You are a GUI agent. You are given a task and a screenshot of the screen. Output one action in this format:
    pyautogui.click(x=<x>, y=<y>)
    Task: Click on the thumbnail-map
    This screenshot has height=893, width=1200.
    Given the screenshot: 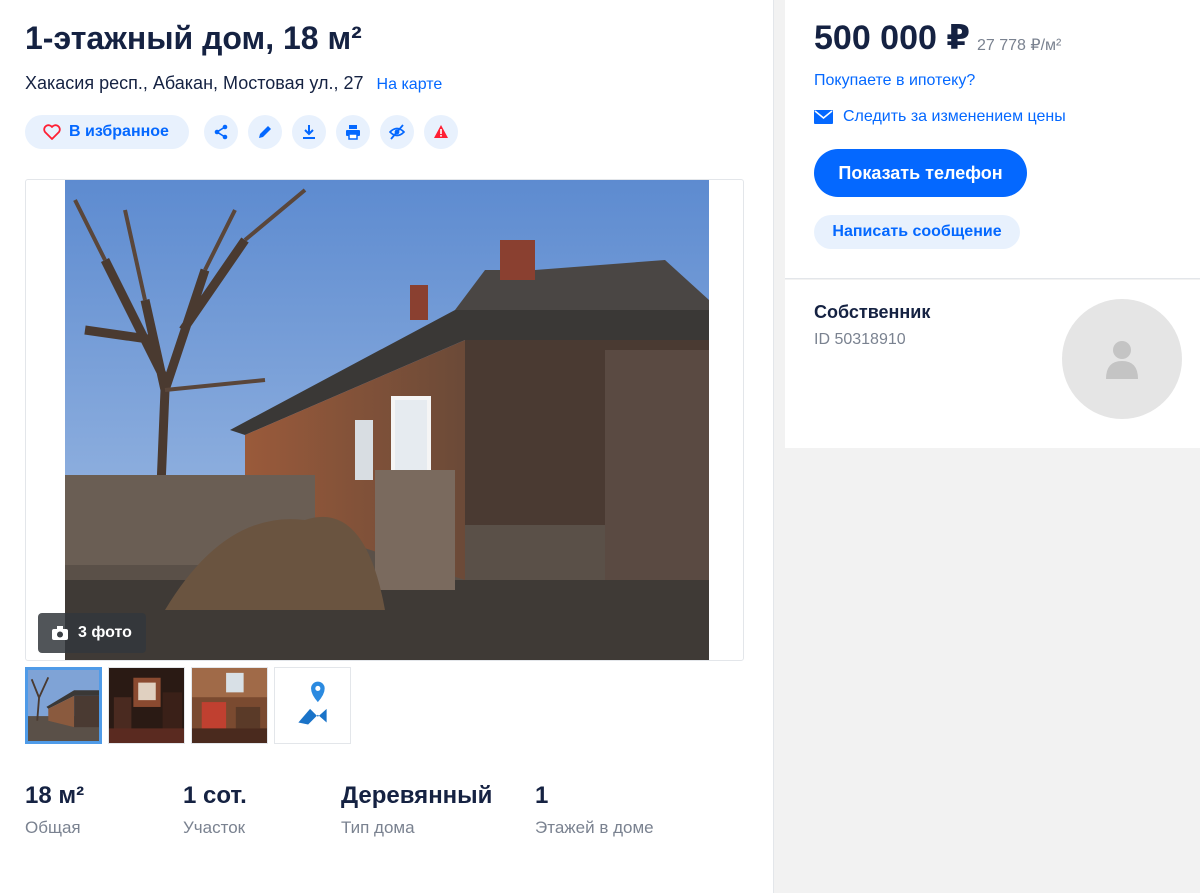 What is the action you would take?
    pyautogui.click(x=312, y=705)
    